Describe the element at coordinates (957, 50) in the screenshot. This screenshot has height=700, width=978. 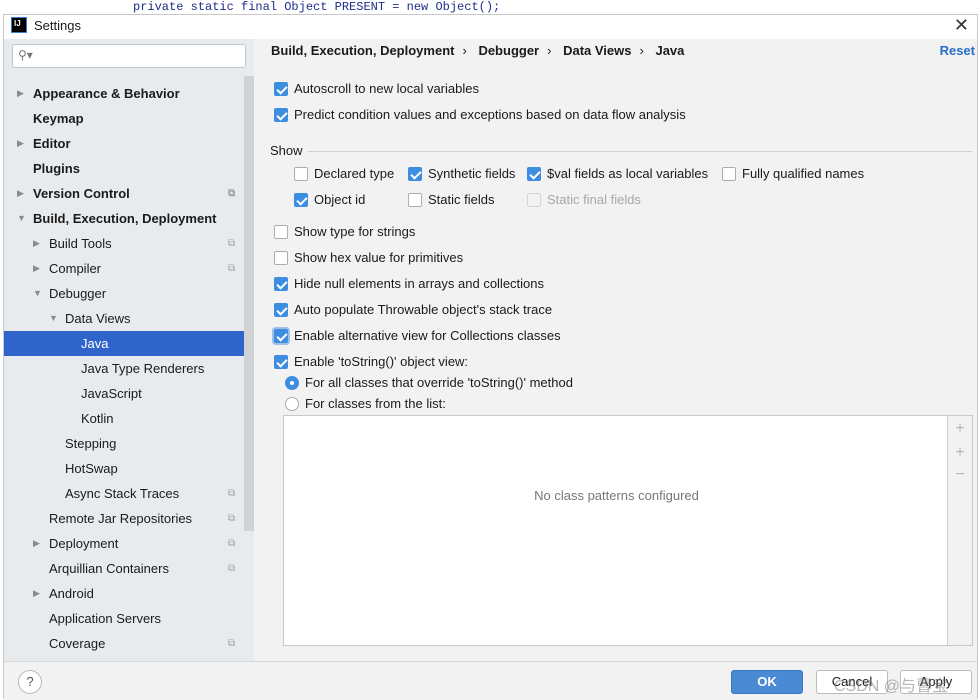
I see `reset-link: Reset` at that location.